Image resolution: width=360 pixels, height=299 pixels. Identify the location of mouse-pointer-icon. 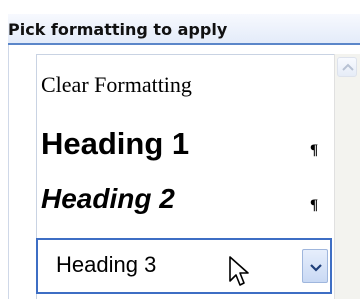
(239, 271).